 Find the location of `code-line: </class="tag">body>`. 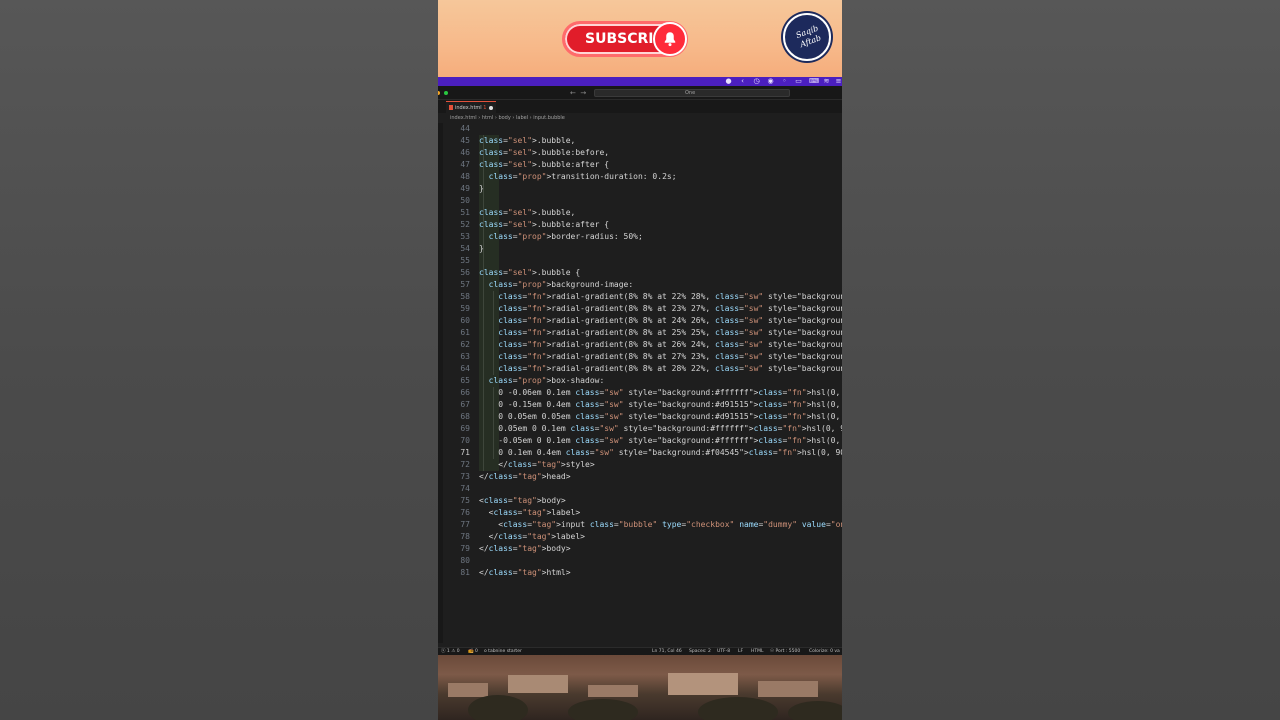

code-line: </class="tag">body> is located at coordinates (525, 549).